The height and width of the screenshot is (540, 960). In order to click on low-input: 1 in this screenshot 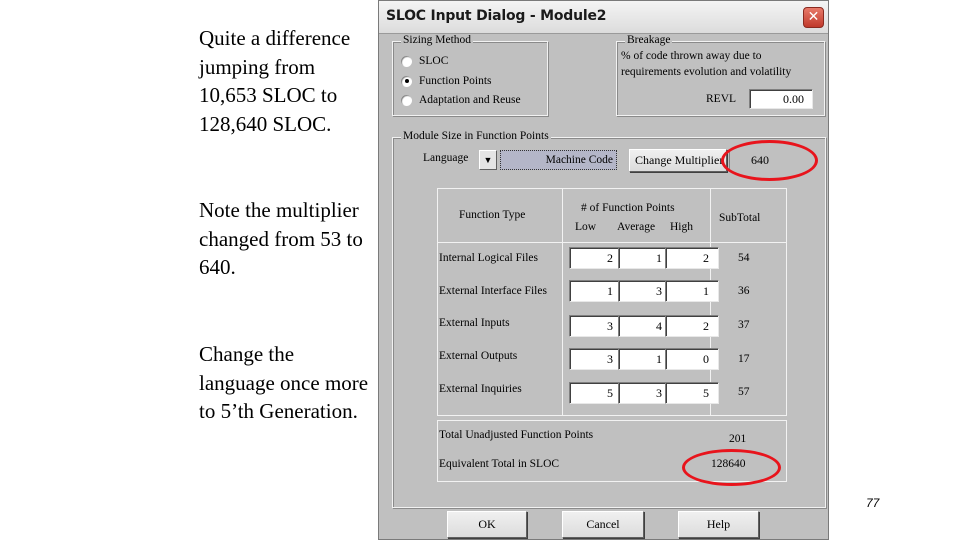, I will do `click(596, 291)`.